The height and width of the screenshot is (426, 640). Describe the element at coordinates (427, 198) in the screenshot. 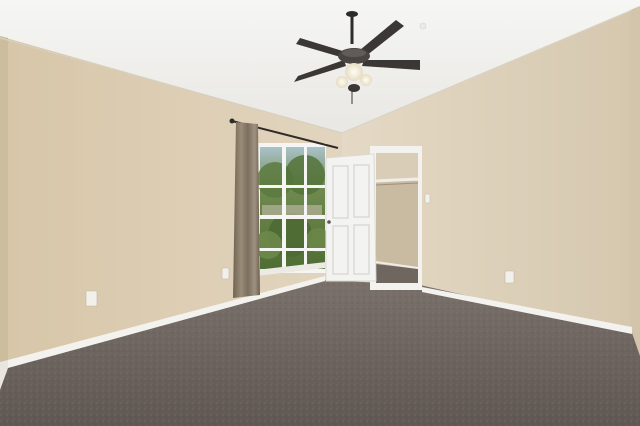

I see `light-switch` at that location.